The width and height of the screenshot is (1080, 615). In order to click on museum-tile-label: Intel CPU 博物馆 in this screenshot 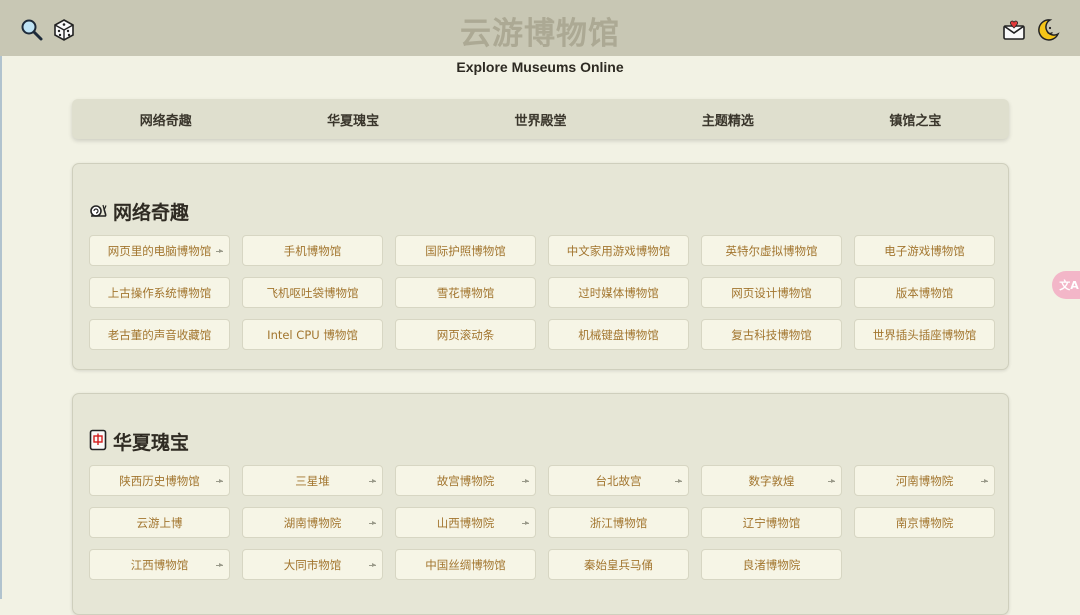, I will do `click(312, 334)`.